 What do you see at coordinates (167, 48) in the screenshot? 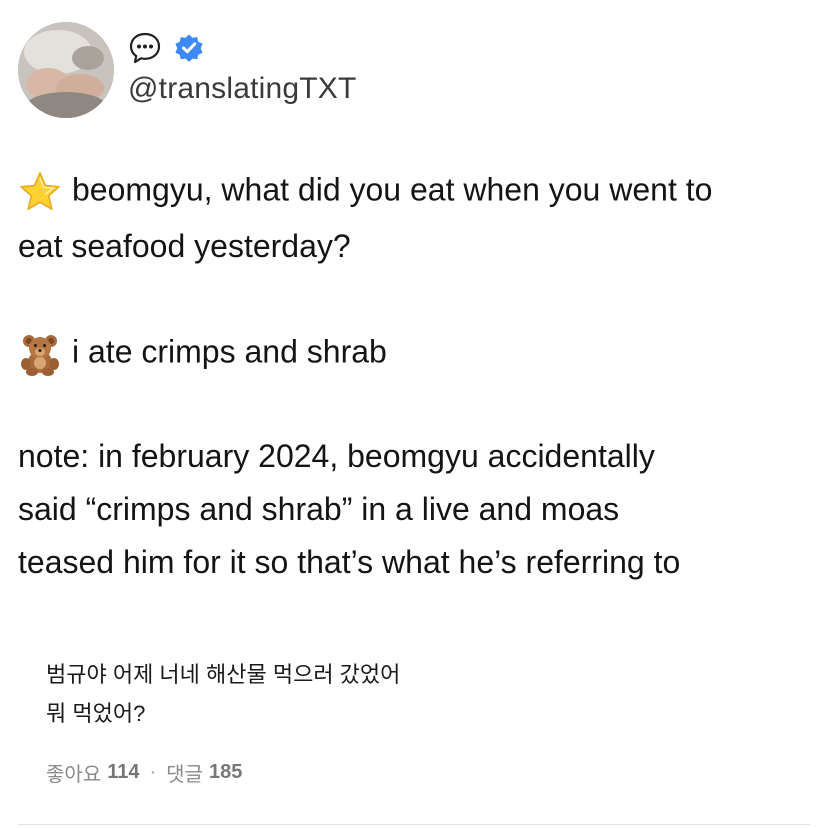
I see `header-icons` at bounding box center [167, 48].